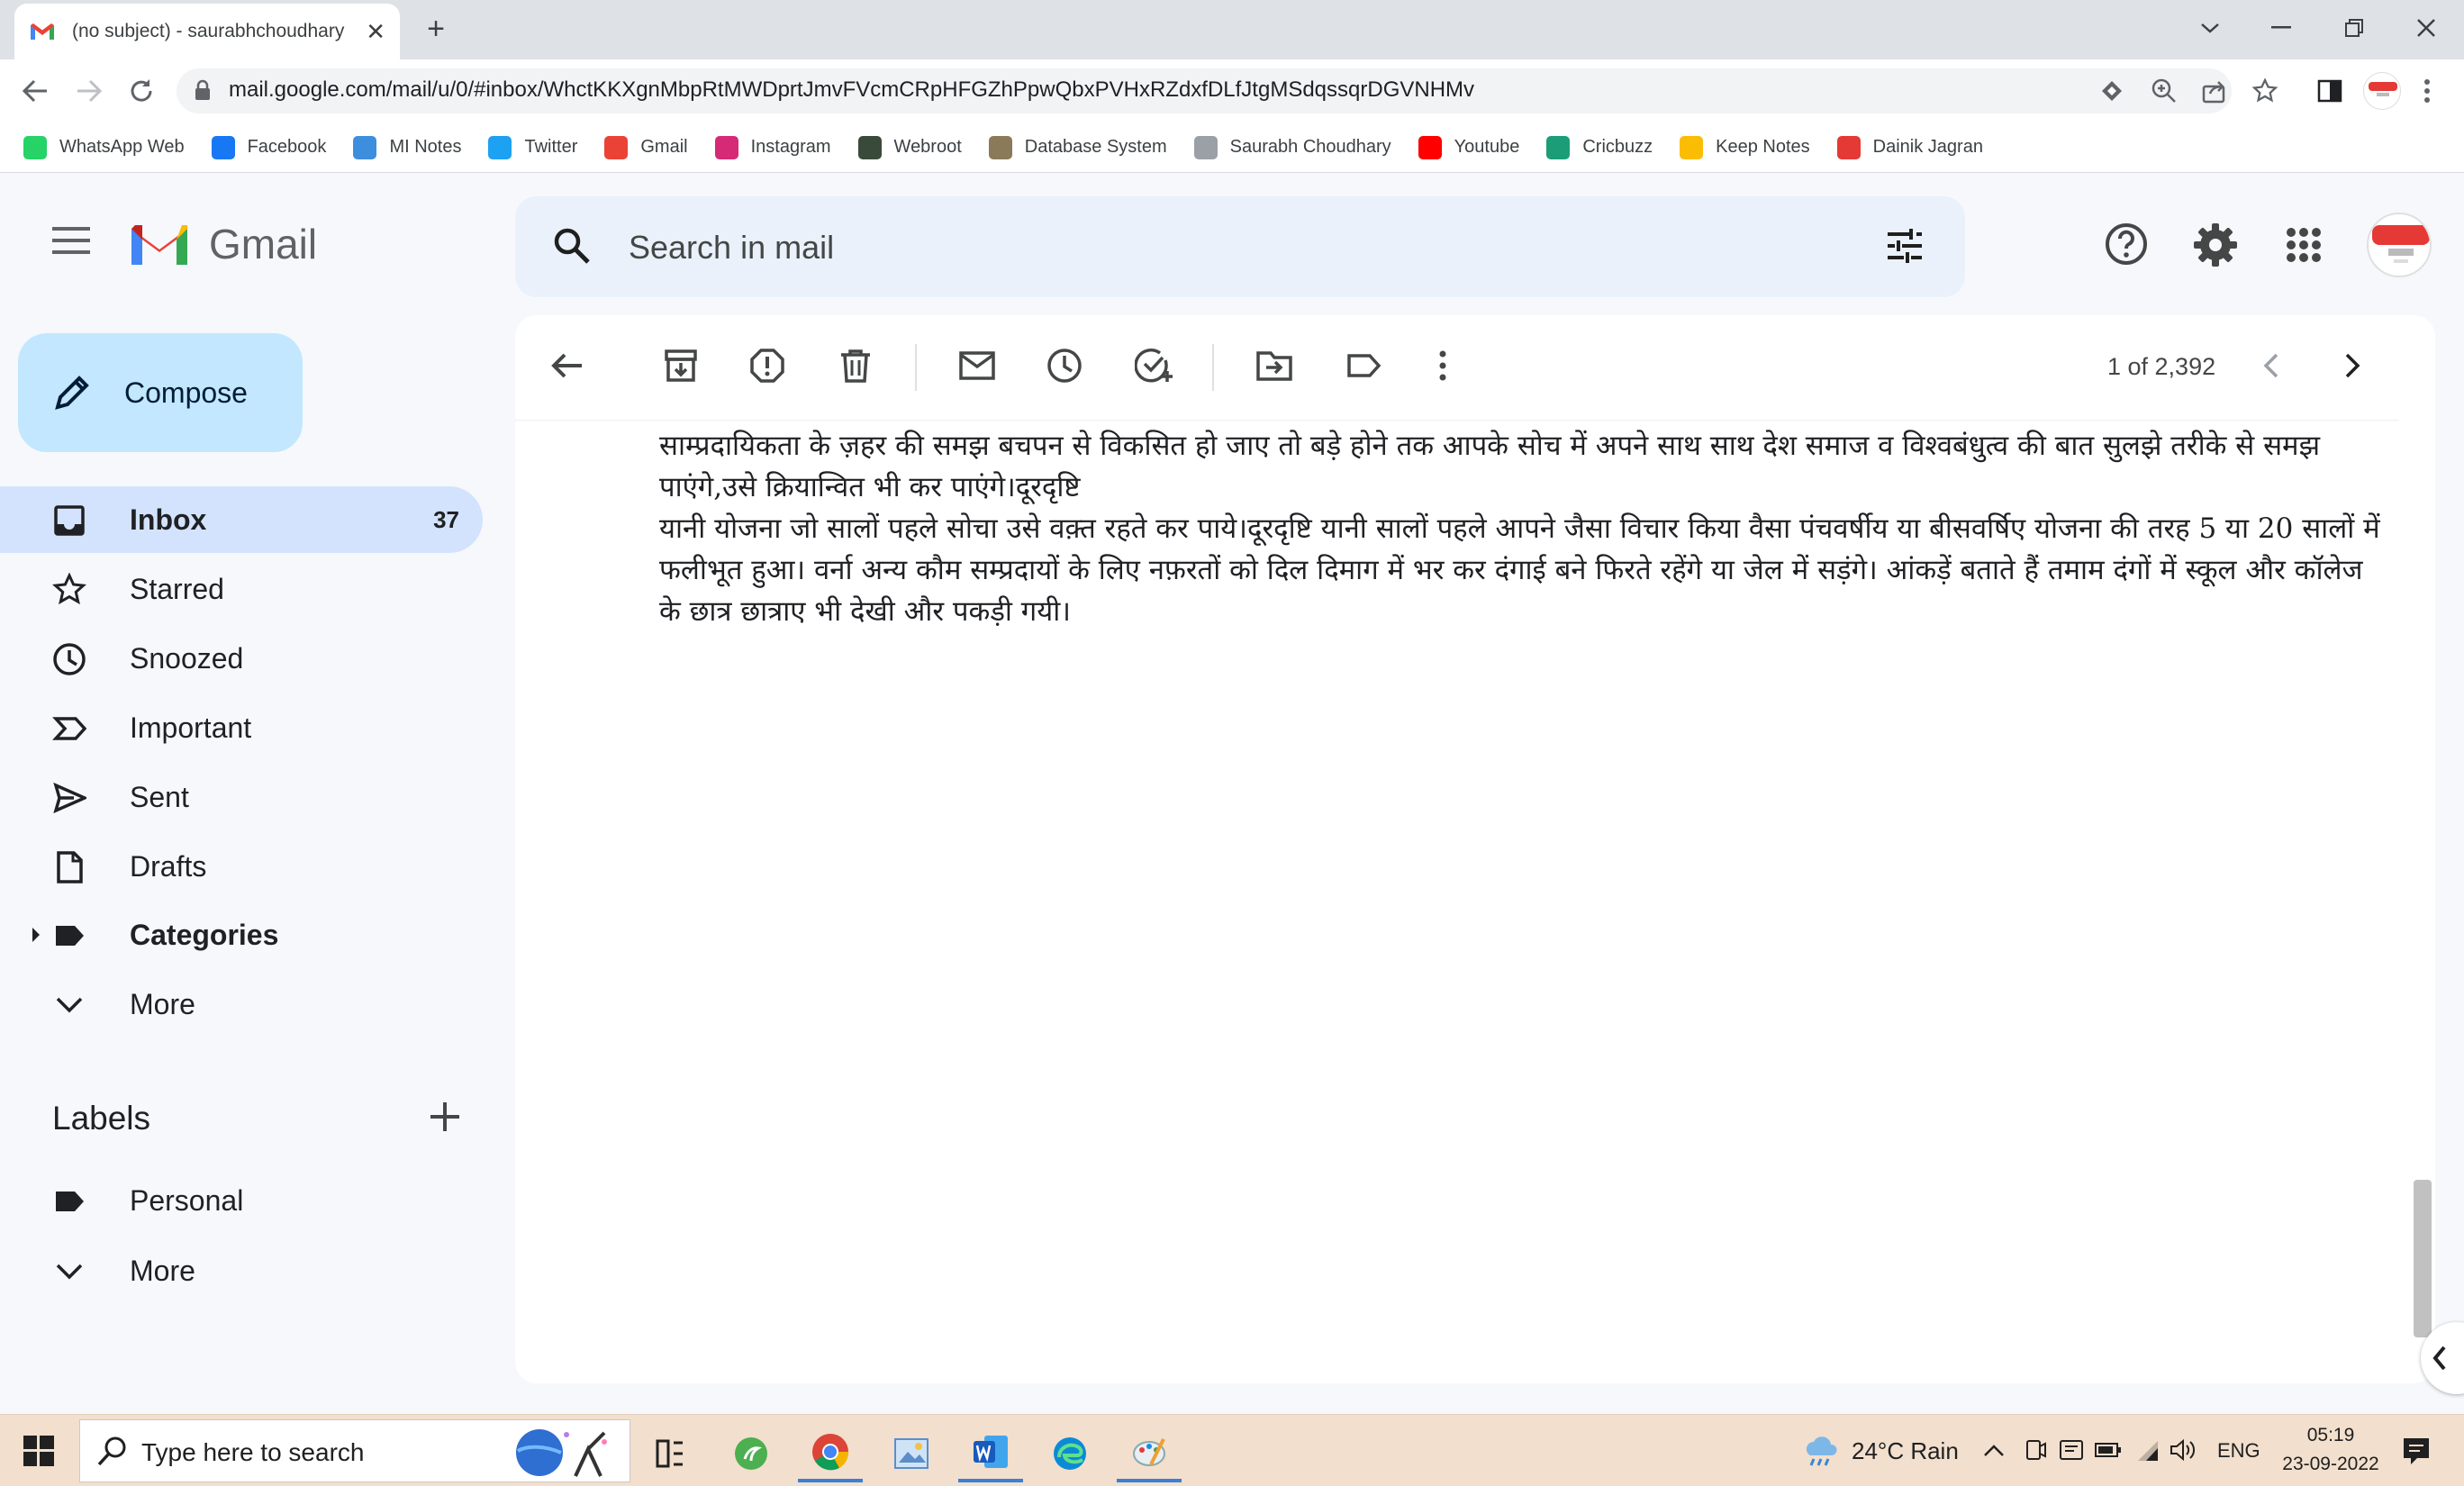 The width and height of the screenshot is (2464, 1486). I want to click on gmail-wordmark: Gmail, so click(263, 244).